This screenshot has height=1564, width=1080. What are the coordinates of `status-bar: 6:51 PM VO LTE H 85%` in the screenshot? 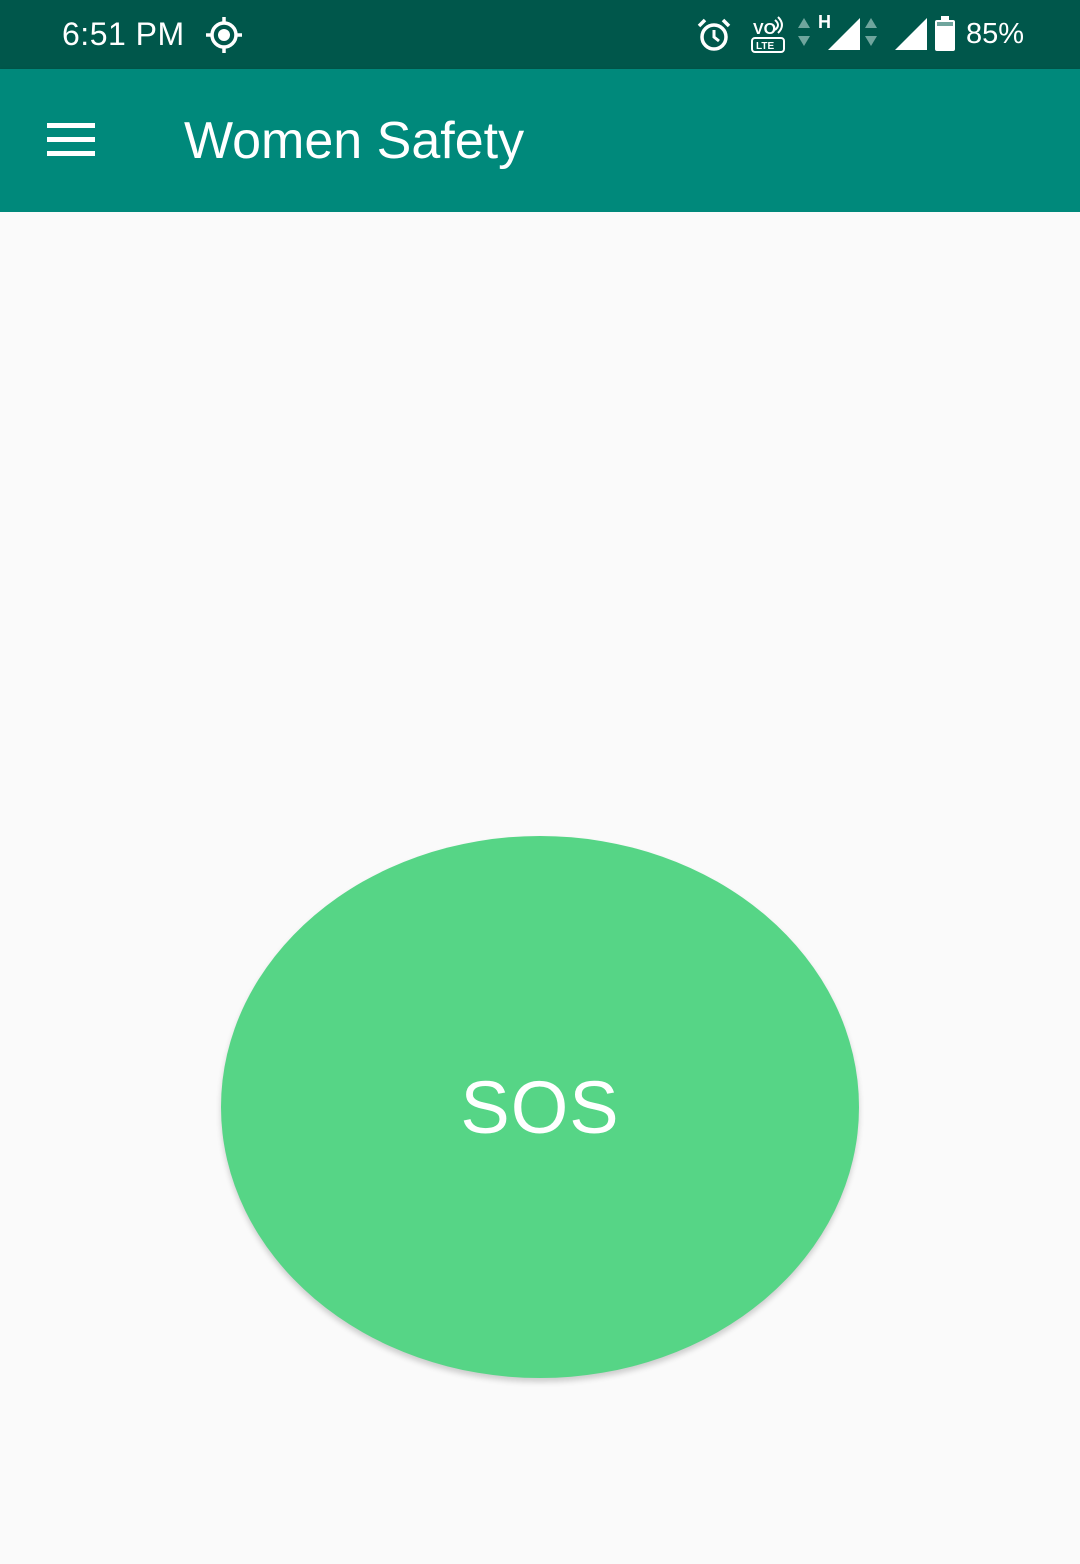 It's located at (540, 34).